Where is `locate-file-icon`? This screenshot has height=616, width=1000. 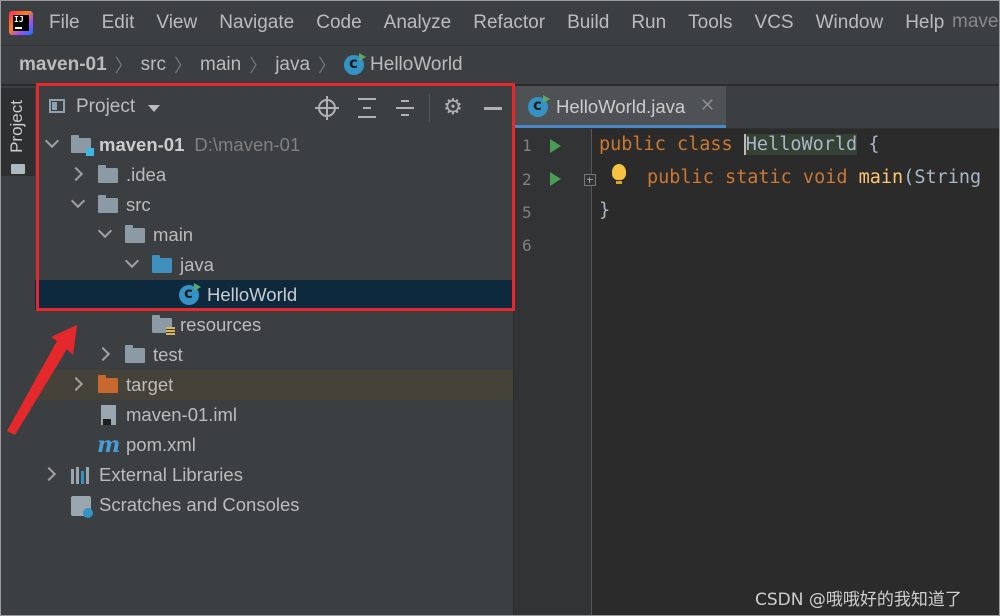 locate-file-icon is located at coordinates (327, 108).